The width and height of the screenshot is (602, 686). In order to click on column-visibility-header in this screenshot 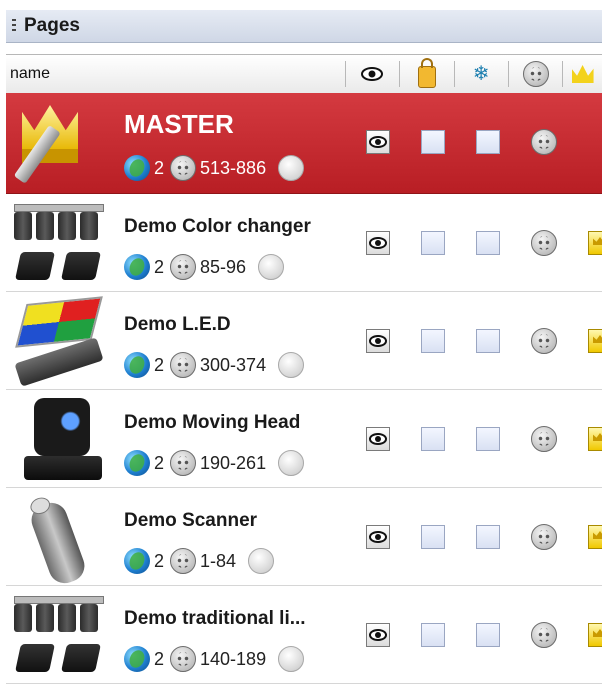, I will do `click(372, 74)`.